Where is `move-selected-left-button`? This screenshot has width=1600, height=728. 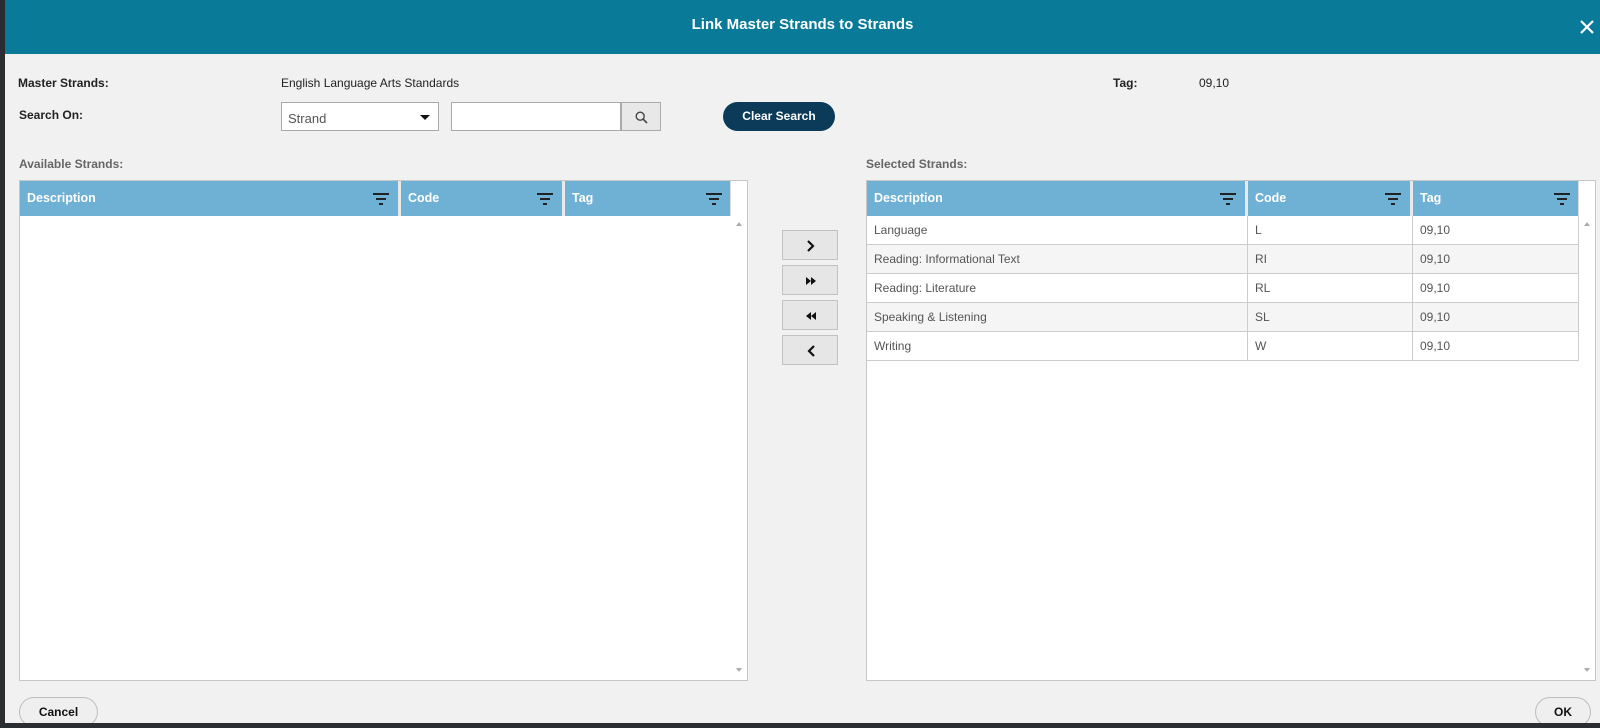 move-selected-left-button is located at coordinates (810, 350).